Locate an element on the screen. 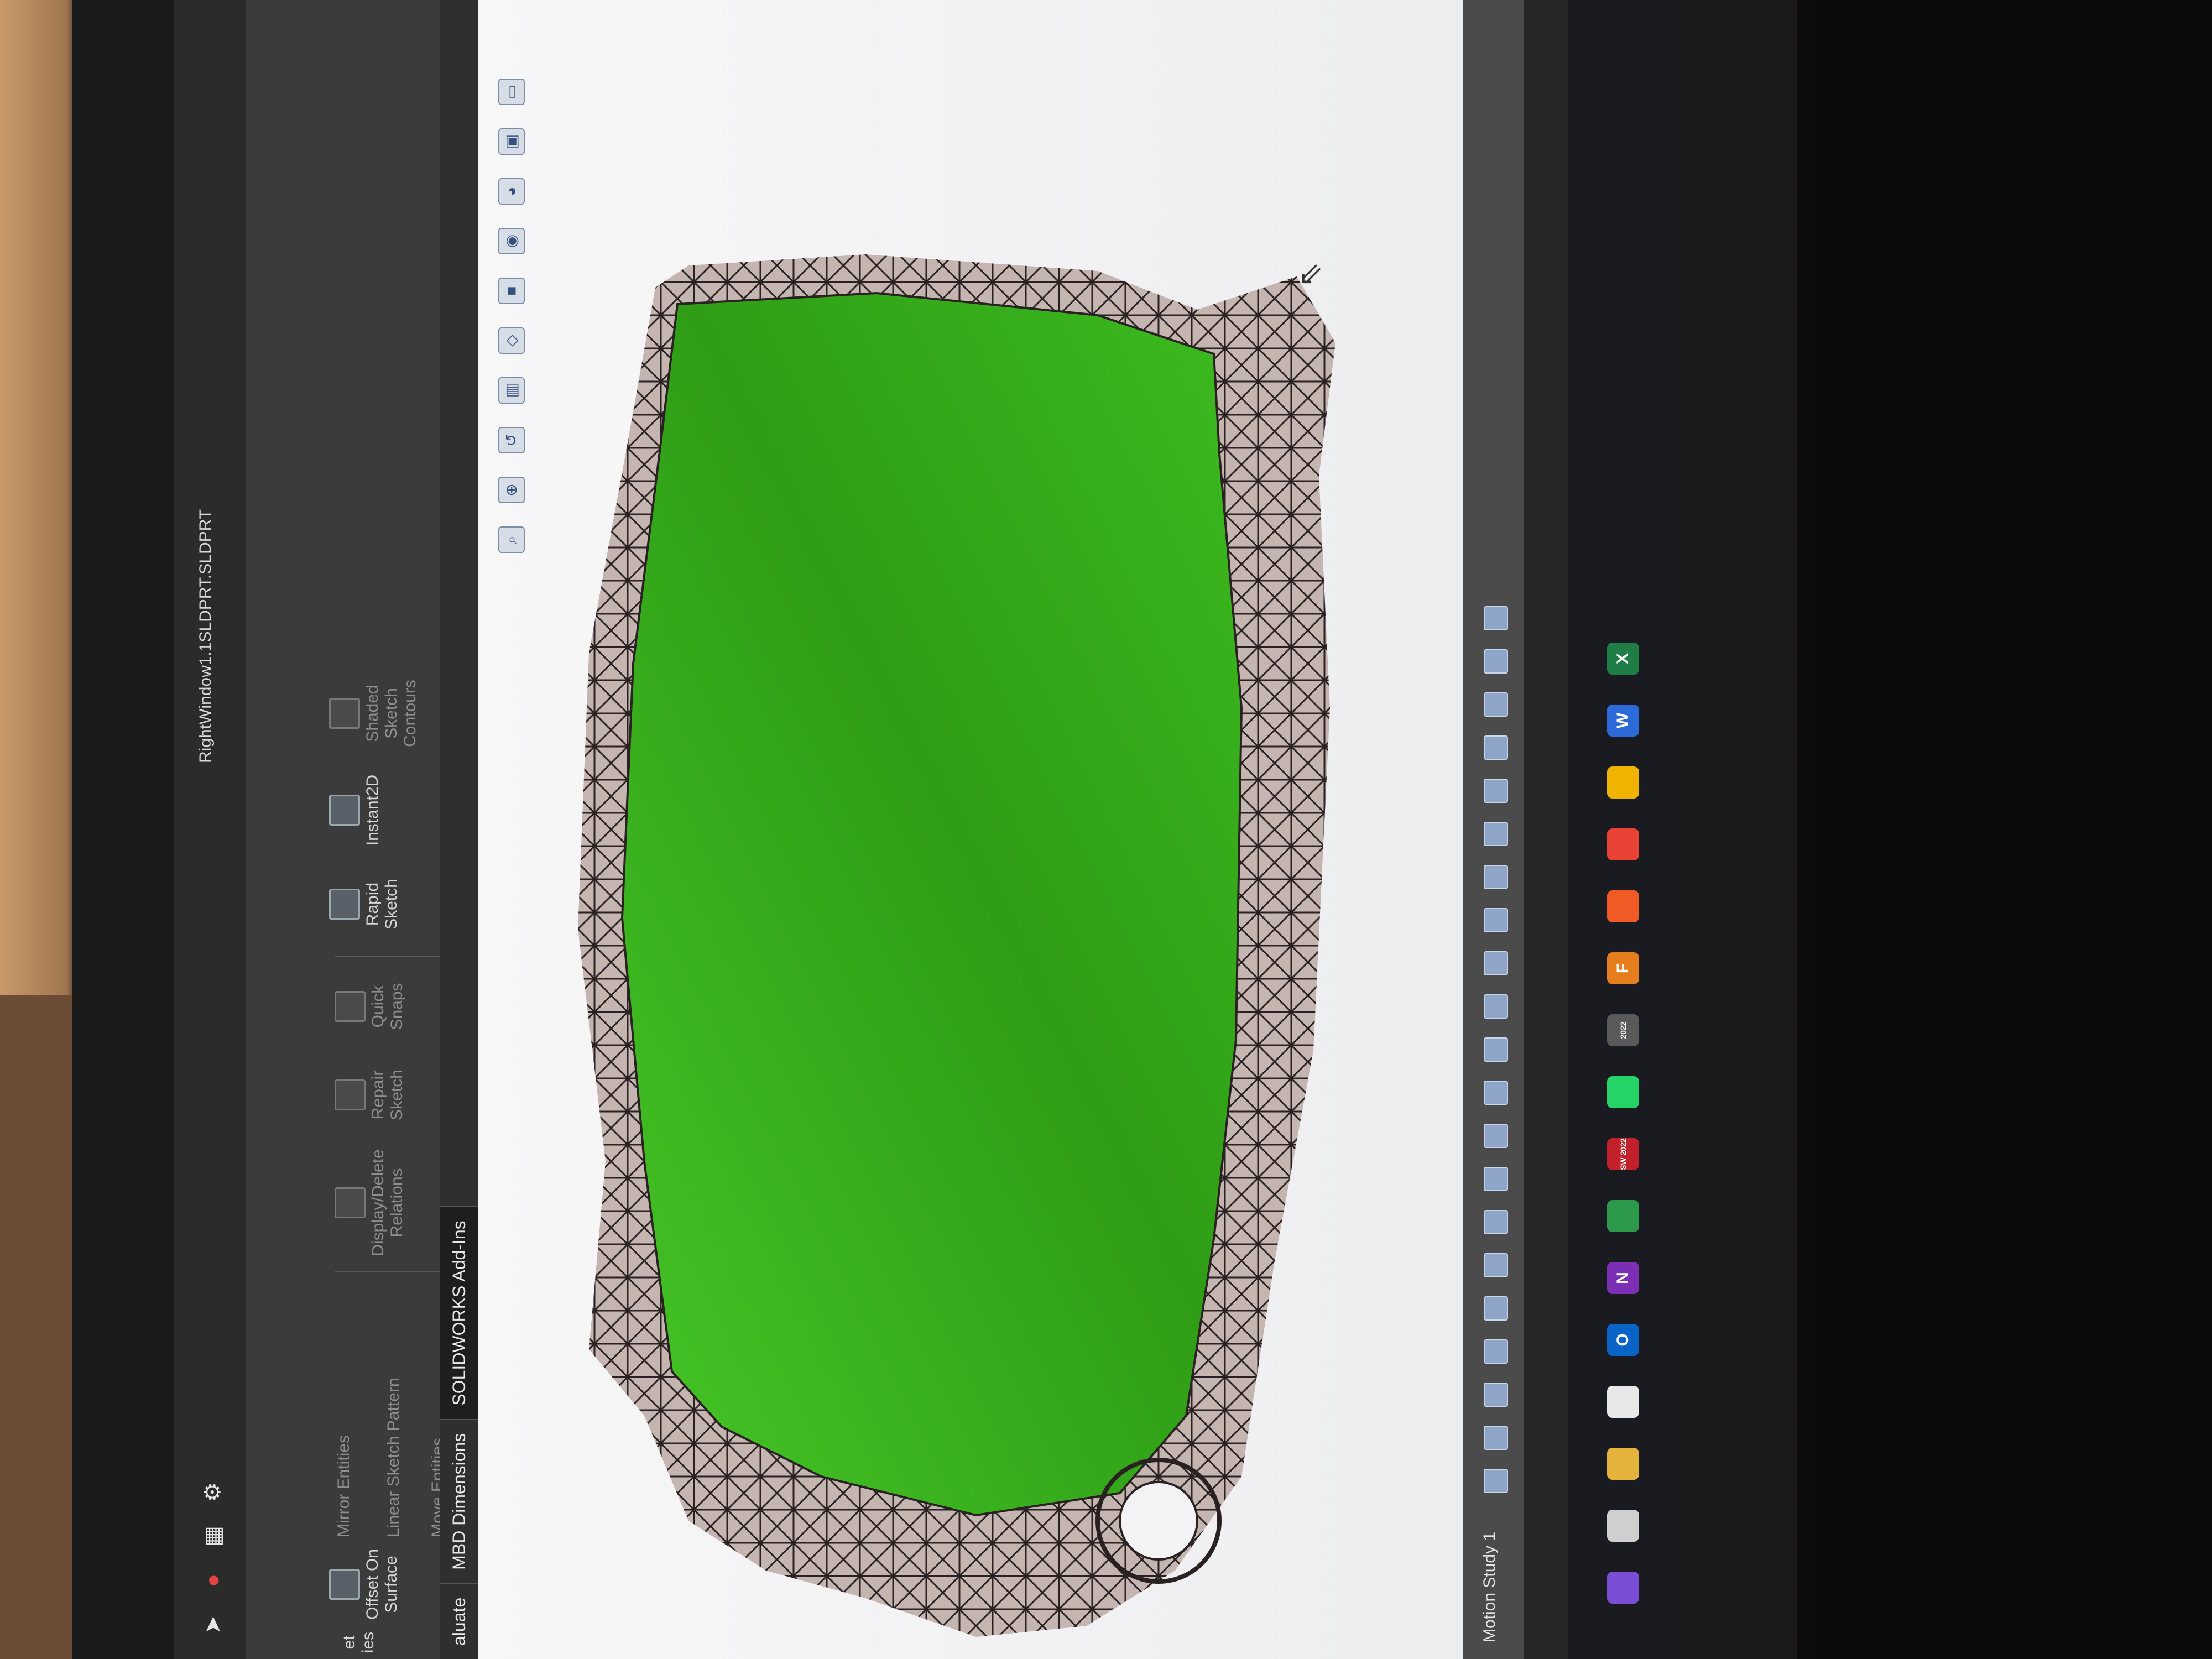  solidworks-icon: SW 2022 is located at coordinates (1623, 1154).